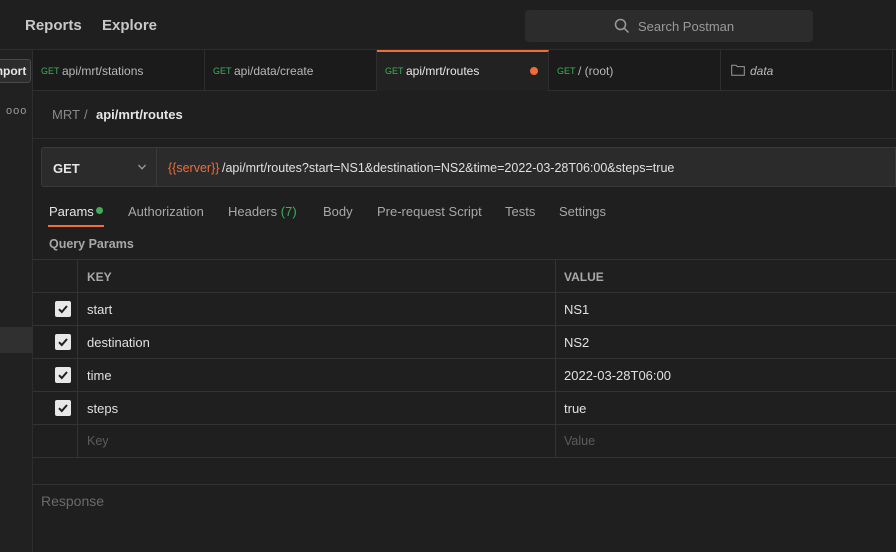 This screenshot has height=552, width=896. I want to click on tab-pre-request-script: Pre-request Script, so click(429, 211).